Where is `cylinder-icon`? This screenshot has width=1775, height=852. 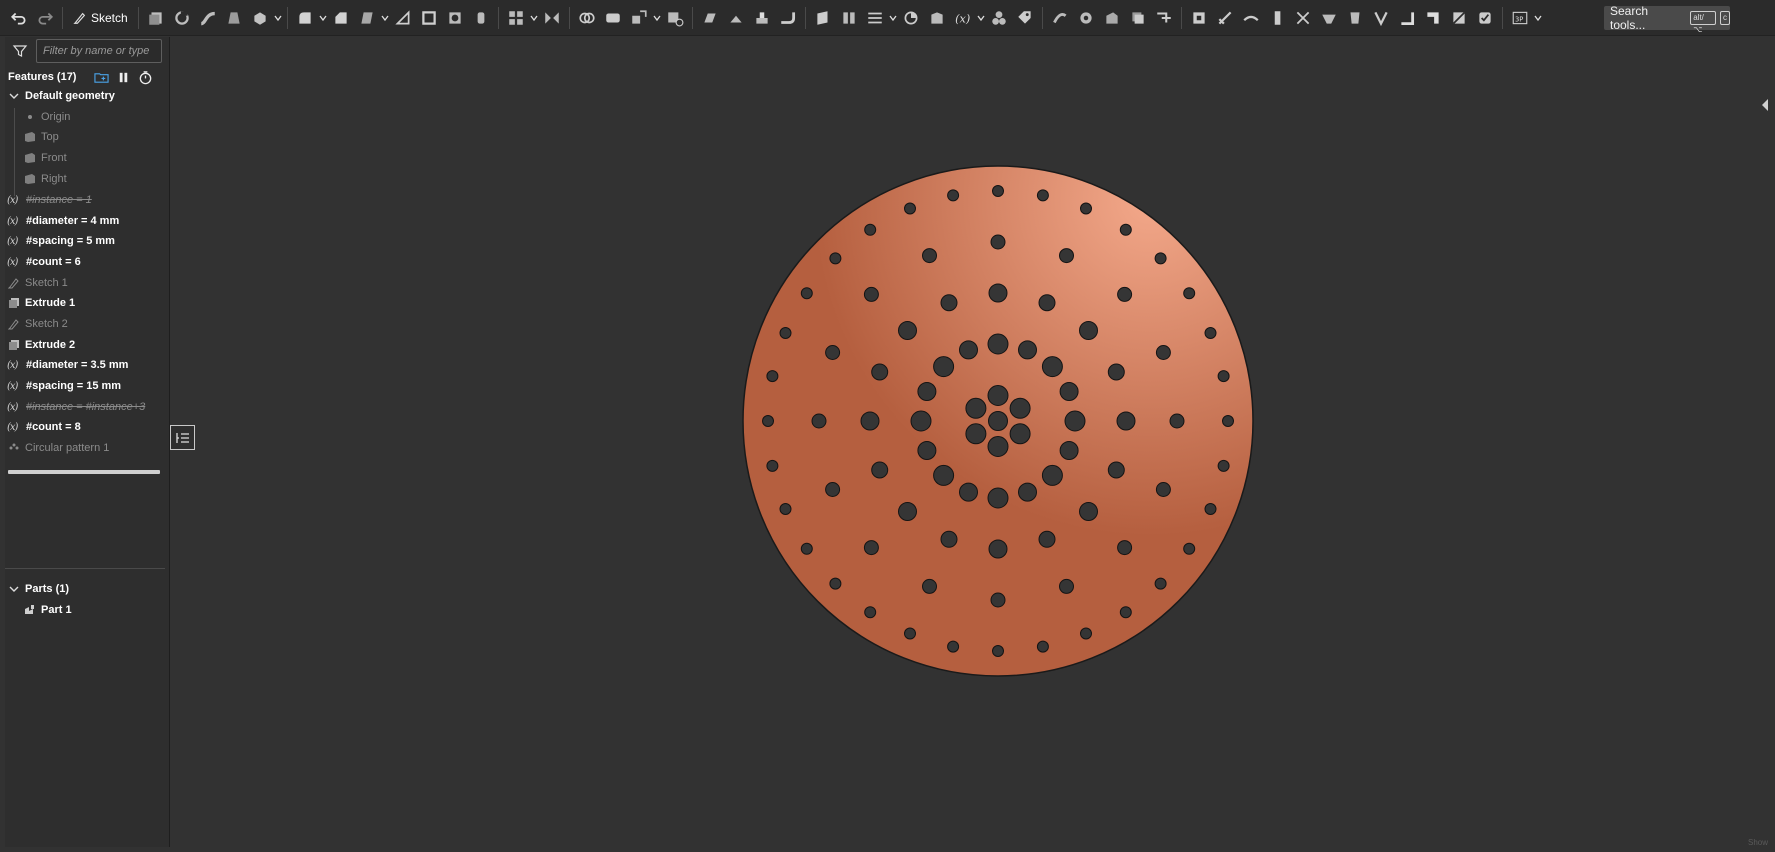
cylinder-icon is located at coordinates (481, 18).